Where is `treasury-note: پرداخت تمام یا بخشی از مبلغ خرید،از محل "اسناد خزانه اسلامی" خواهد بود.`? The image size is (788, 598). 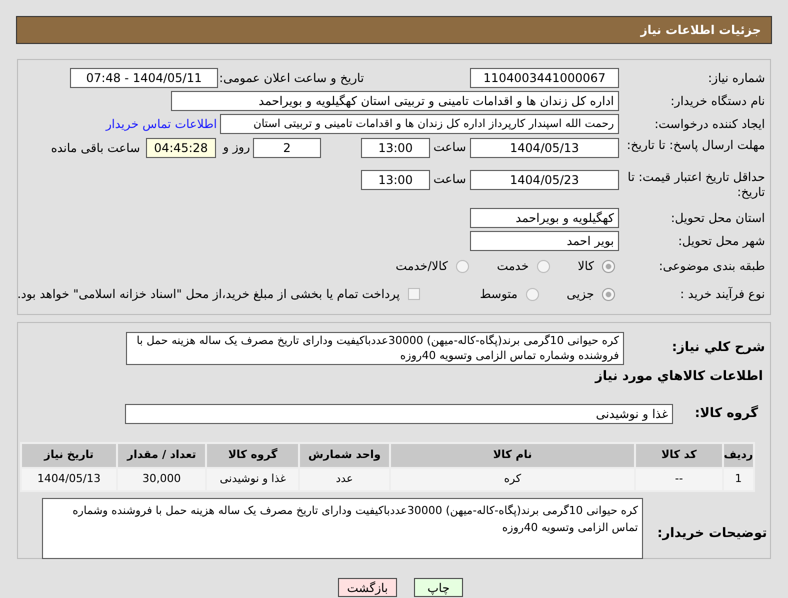
treasury-note: پرداخت تمام یا بخشی از مبلغ خرید،از محل "اسناد خزانه اسلامی" خواهد بود. is located at coordinates (208, 294).